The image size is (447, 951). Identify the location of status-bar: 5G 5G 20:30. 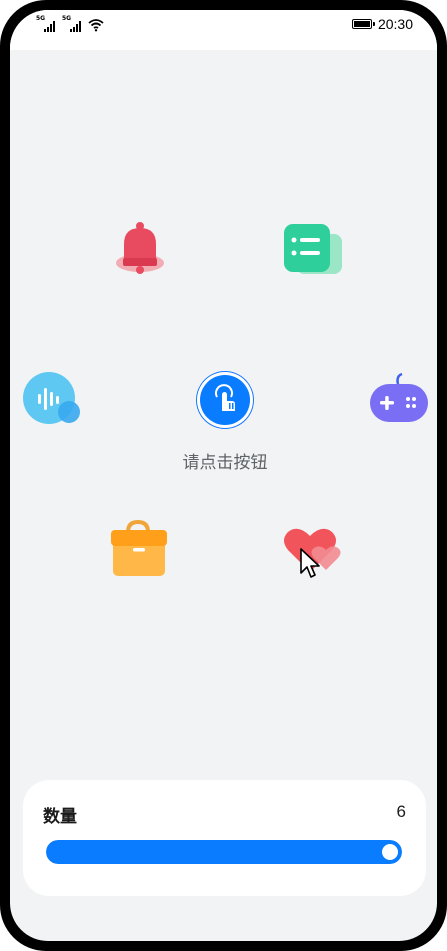
(223, 30).